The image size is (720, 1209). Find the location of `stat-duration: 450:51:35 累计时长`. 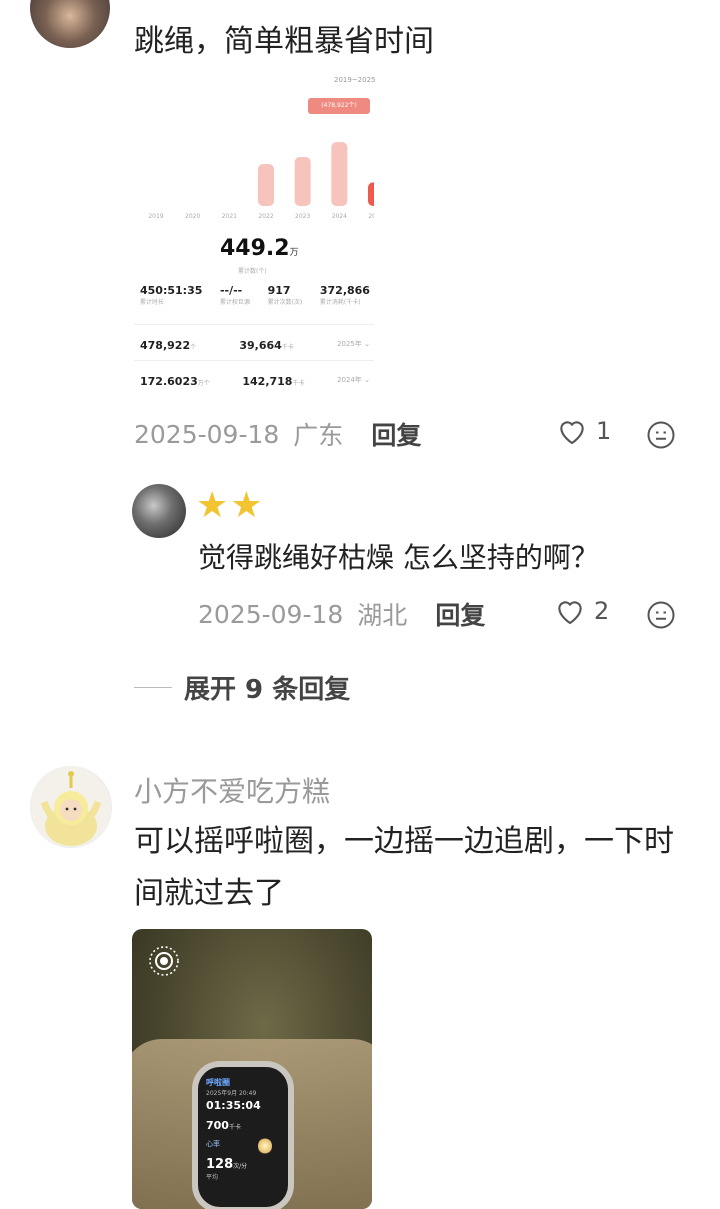

stat-duration: 450:51:35 累计时长 is located at coordinates (171, 295).